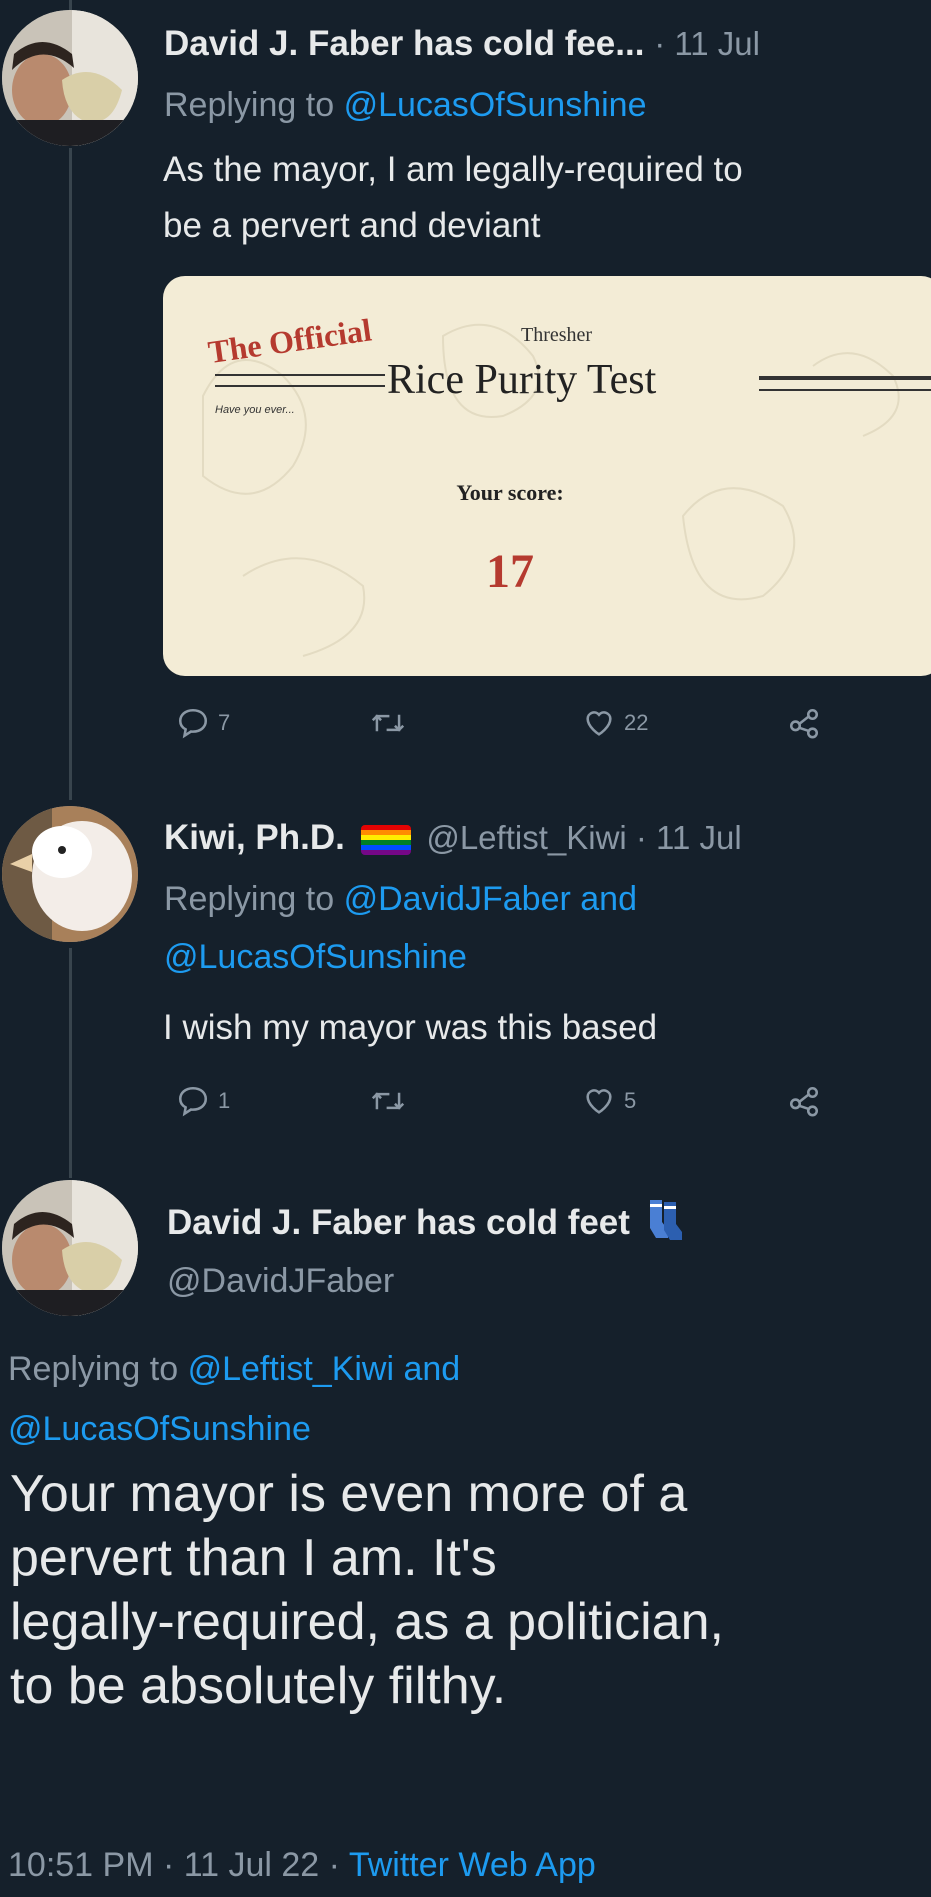 This screenshot has width=931, height=1897. I want to click on tweet-date: · 11 Jul, so click(707, 43).